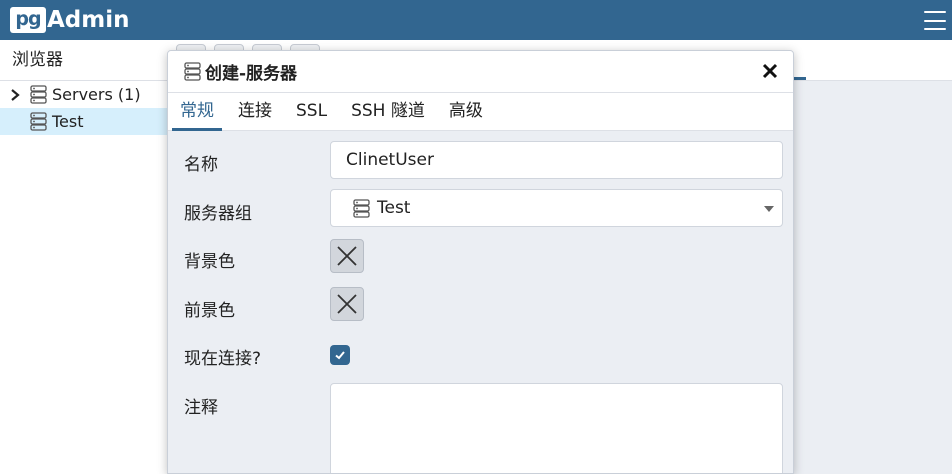 This screenshot has height=474, width=952. Describe the element at coordinates (311, 111) in the screenshot. I see `tab-ssl: SSL` at that location.